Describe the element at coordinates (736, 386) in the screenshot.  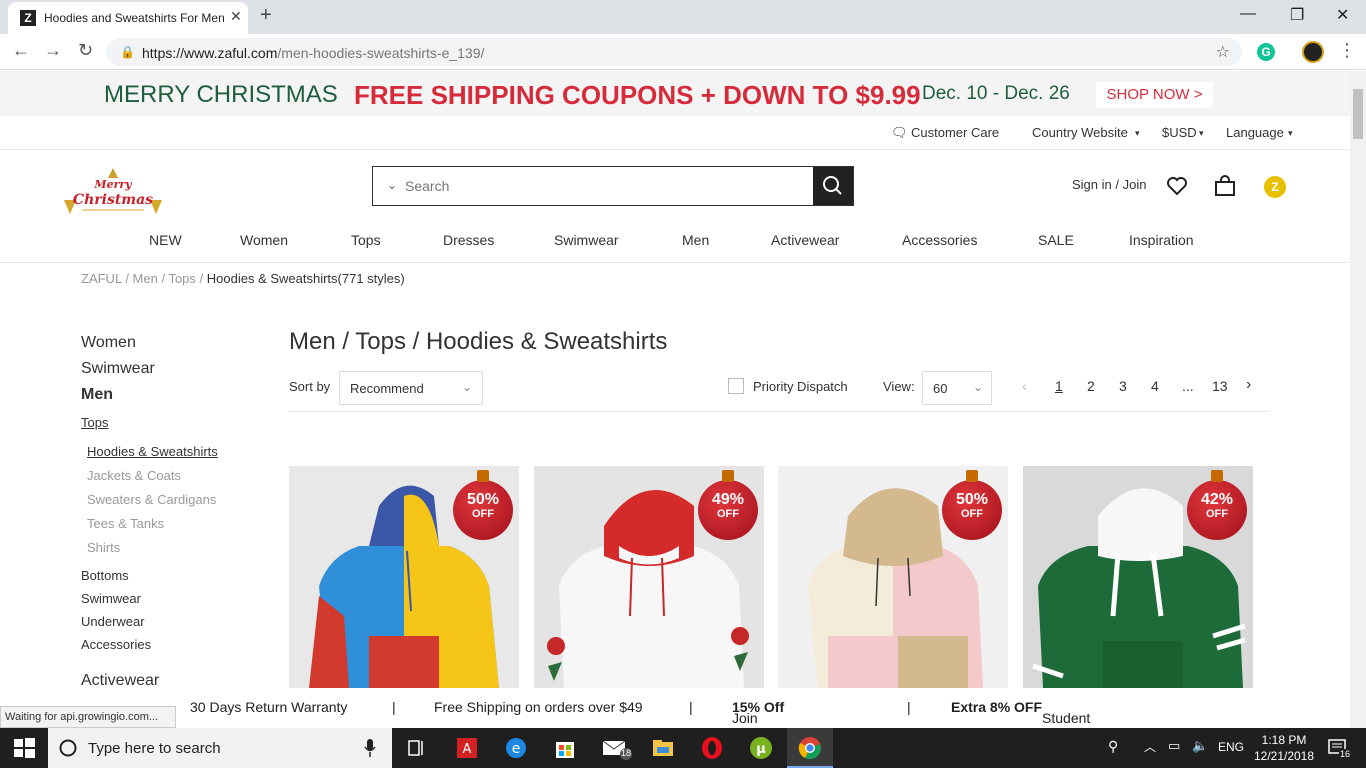
I see `priority-dispatch-checkbox` at that location.